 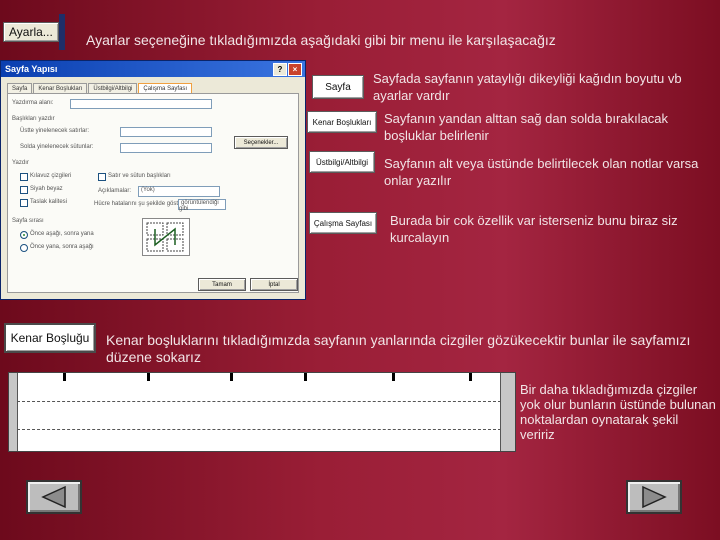 I want to click on close-icon: ×, so click(x=295, y=69).